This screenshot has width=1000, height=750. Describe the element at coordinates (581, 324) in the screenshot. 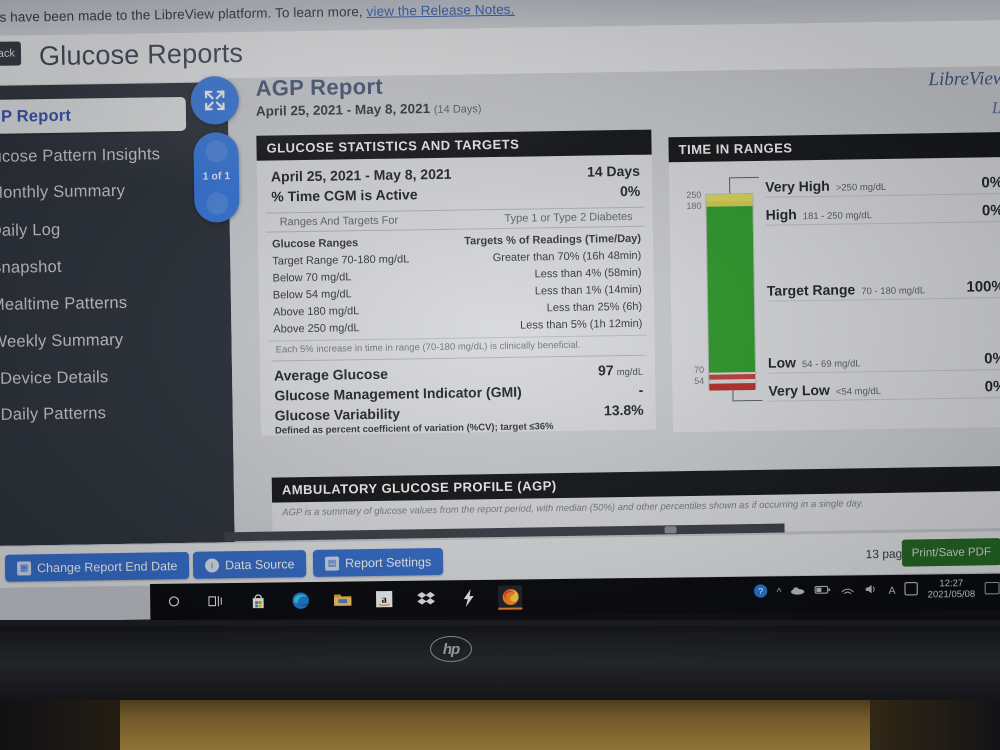

I see `target-cell: Less than 5% (1h 12min)` at that location.